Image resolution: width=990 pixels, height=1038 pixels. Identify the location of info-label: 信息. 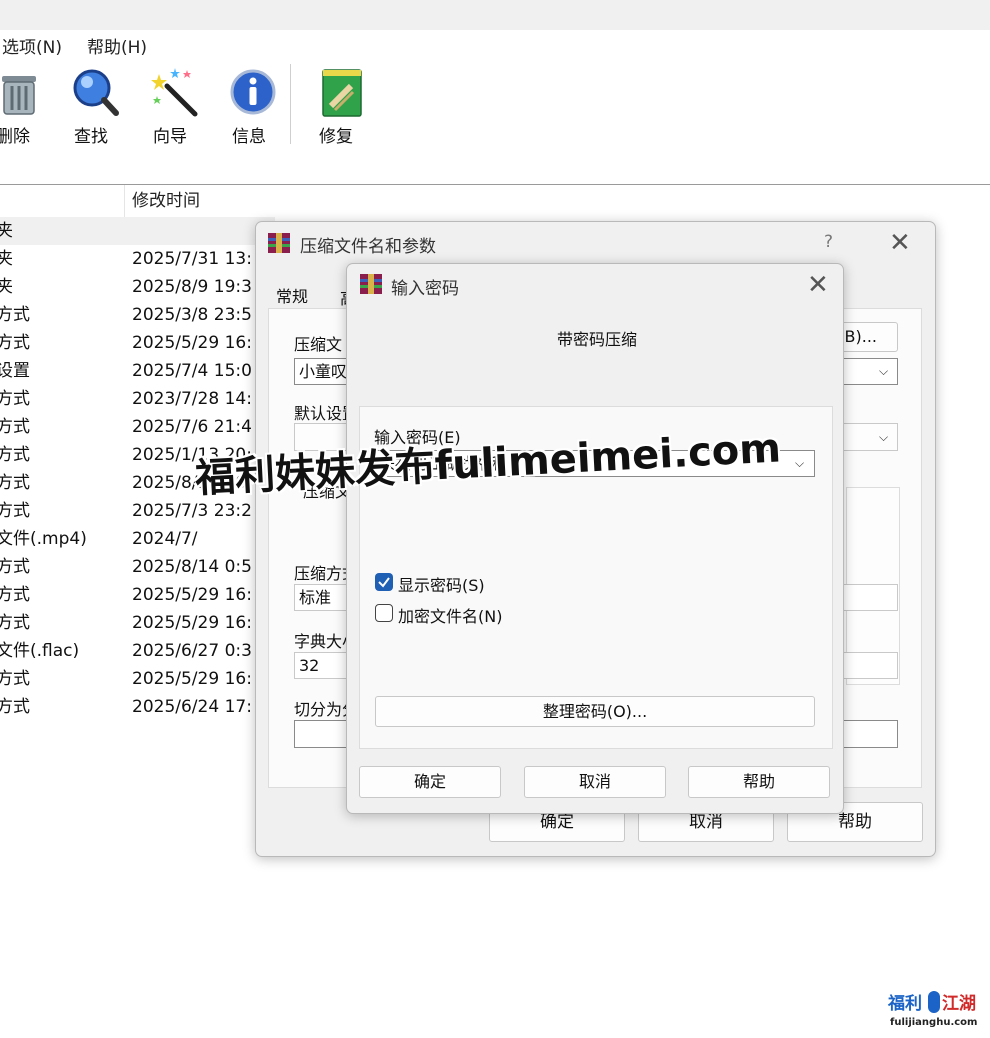
(249, 137).